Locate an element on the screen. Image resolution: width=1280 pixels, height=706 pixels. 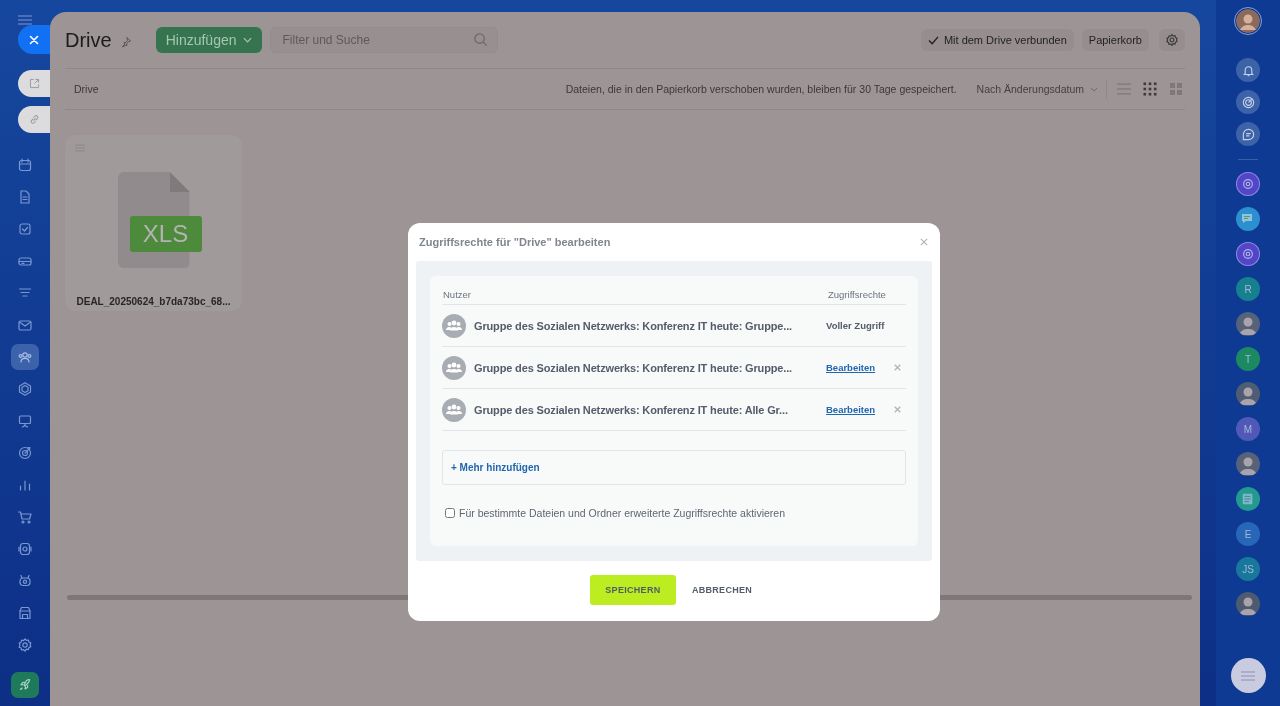
chat-avatar: M is located at coordinates (1248, 429).